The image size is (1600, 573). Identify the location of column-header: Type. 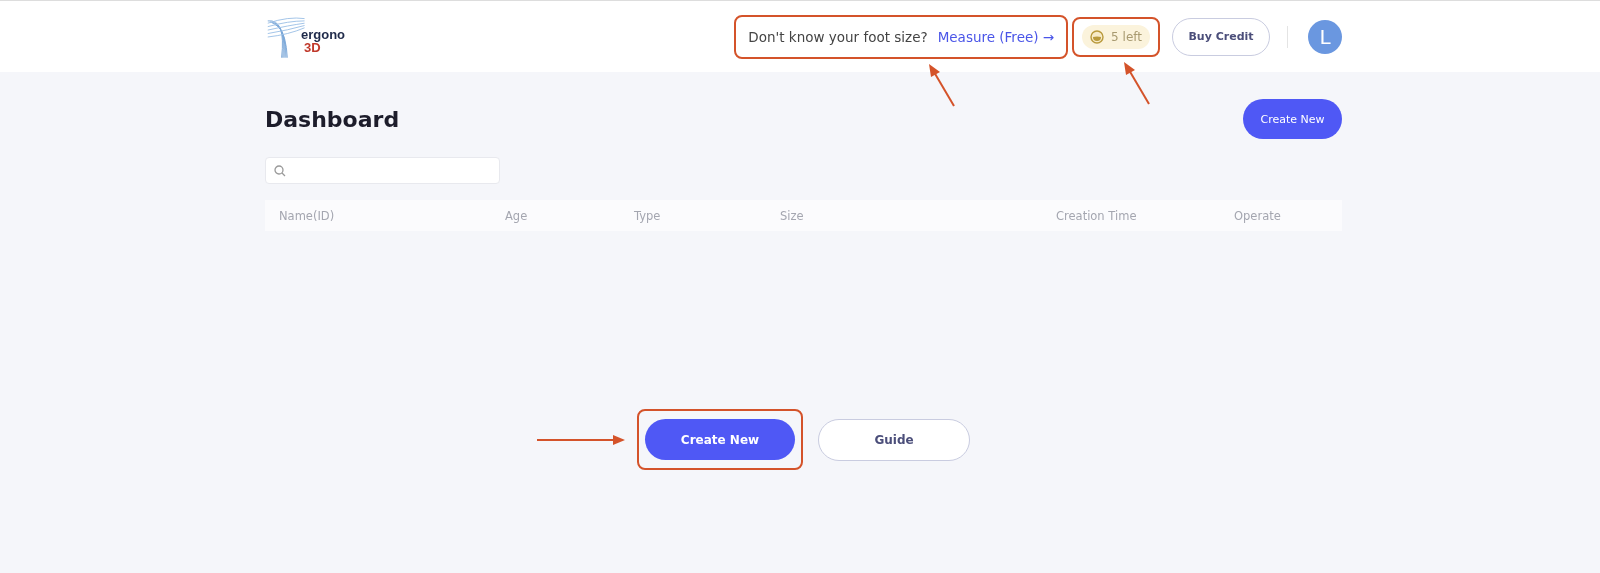
(648, 215).